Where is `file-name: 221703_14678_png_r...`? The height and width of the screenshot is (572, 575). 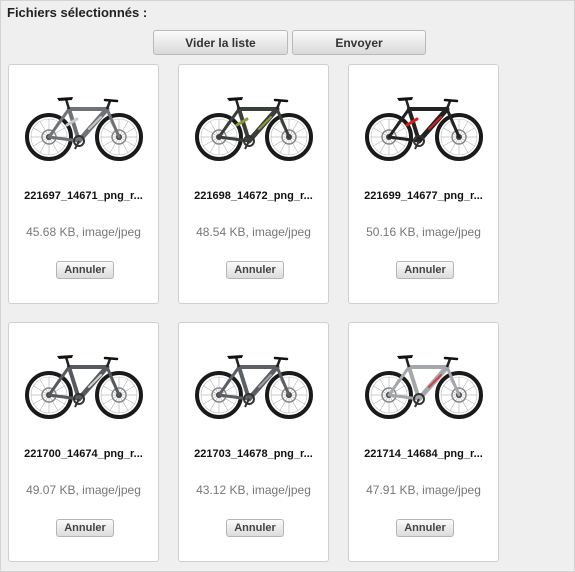
file-name: 221703_14678_png_r... is located at coordinates (253, 454).